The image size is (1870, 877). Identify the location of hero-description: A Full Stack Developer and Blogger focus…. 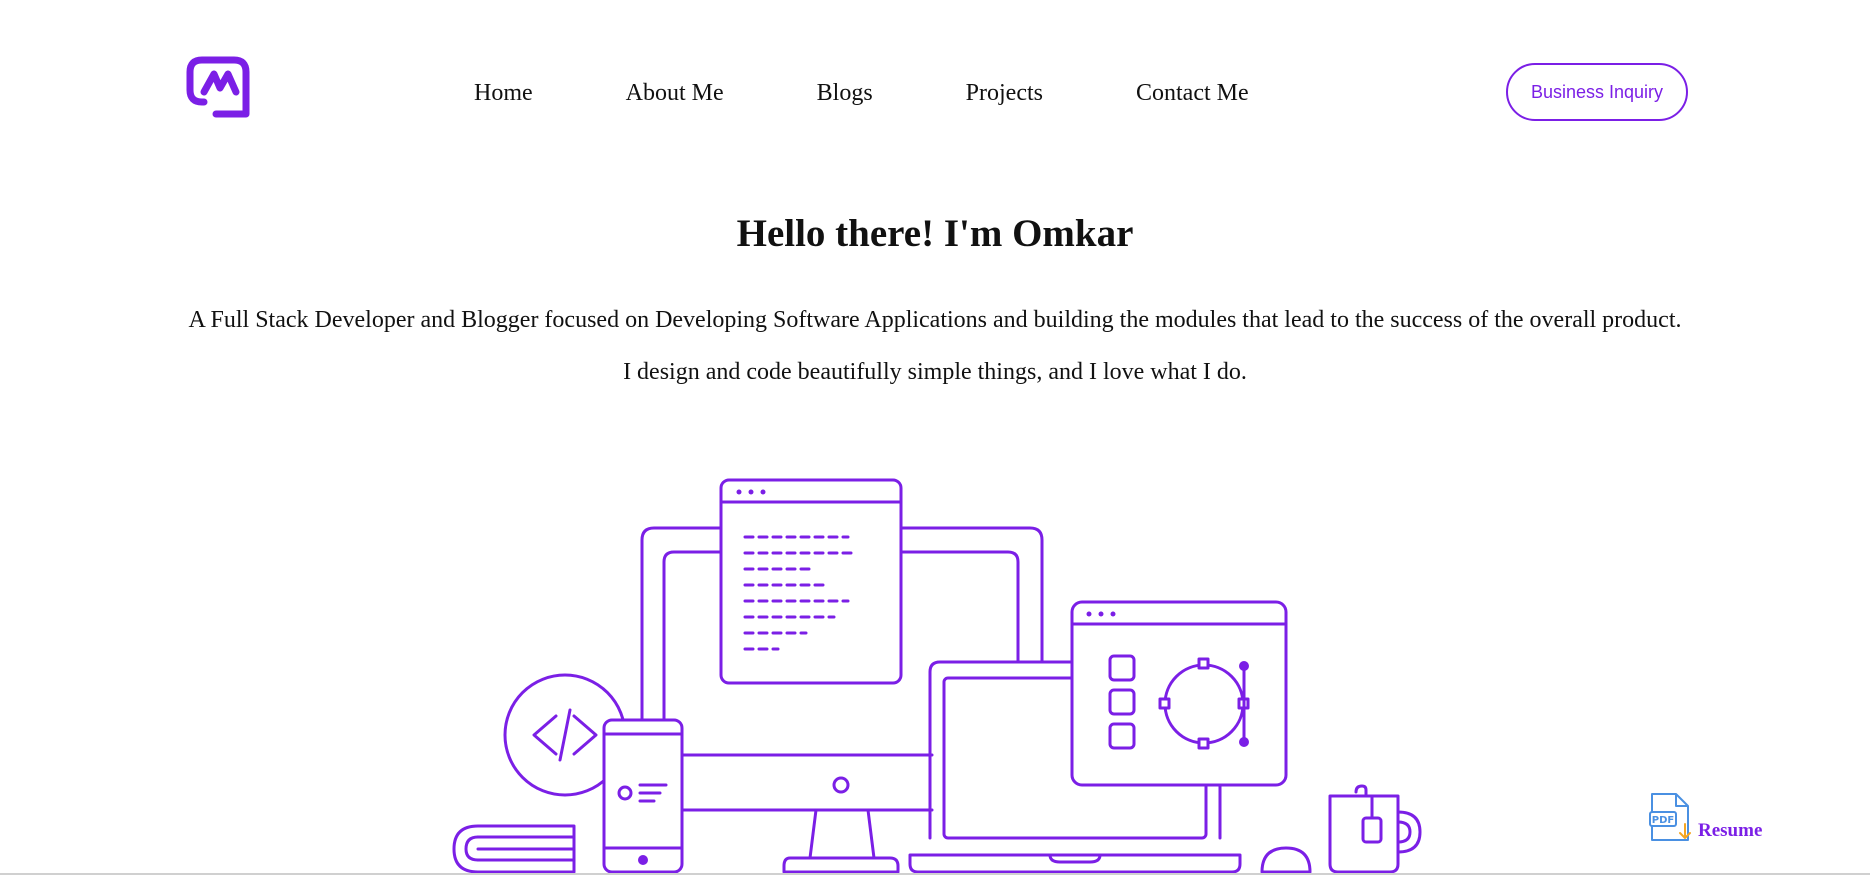
(935, 320).